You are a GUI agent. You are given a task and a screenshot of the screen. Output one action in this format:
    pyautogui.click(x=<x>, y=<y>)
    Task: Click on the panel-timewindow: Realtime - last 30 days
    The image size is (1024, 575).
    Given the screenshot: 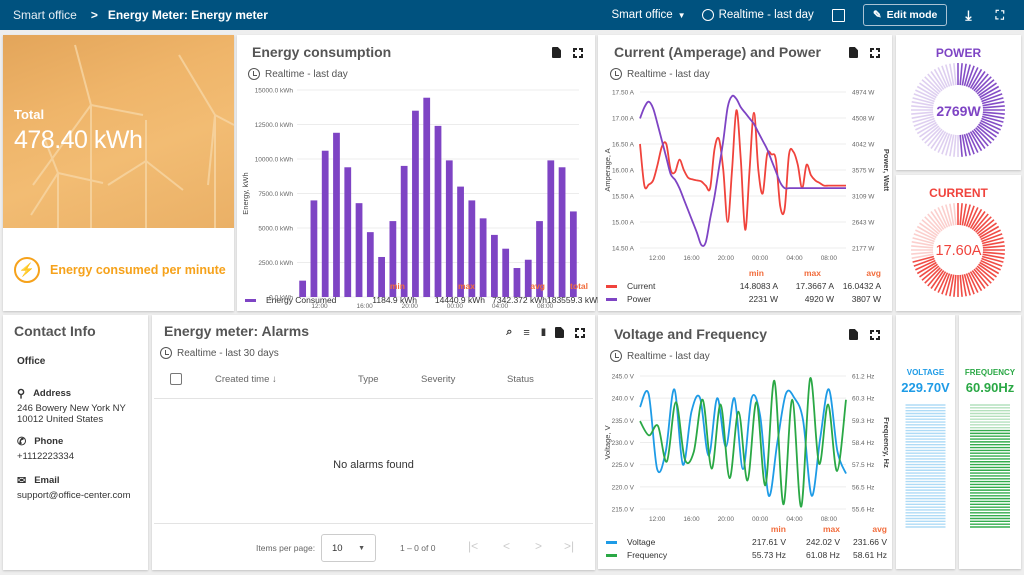 What is the action you would take?
    pyautogui.click(x=219, y=353)
    